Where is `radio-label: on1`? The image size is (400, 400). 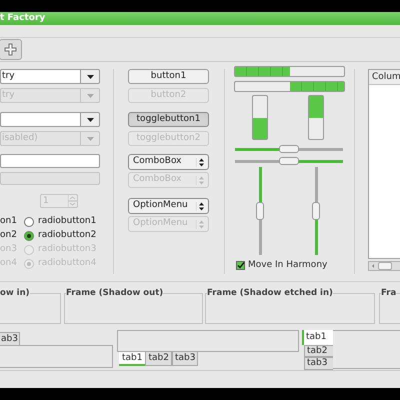 radio-label: on1 is located at coordinates (9, 221).